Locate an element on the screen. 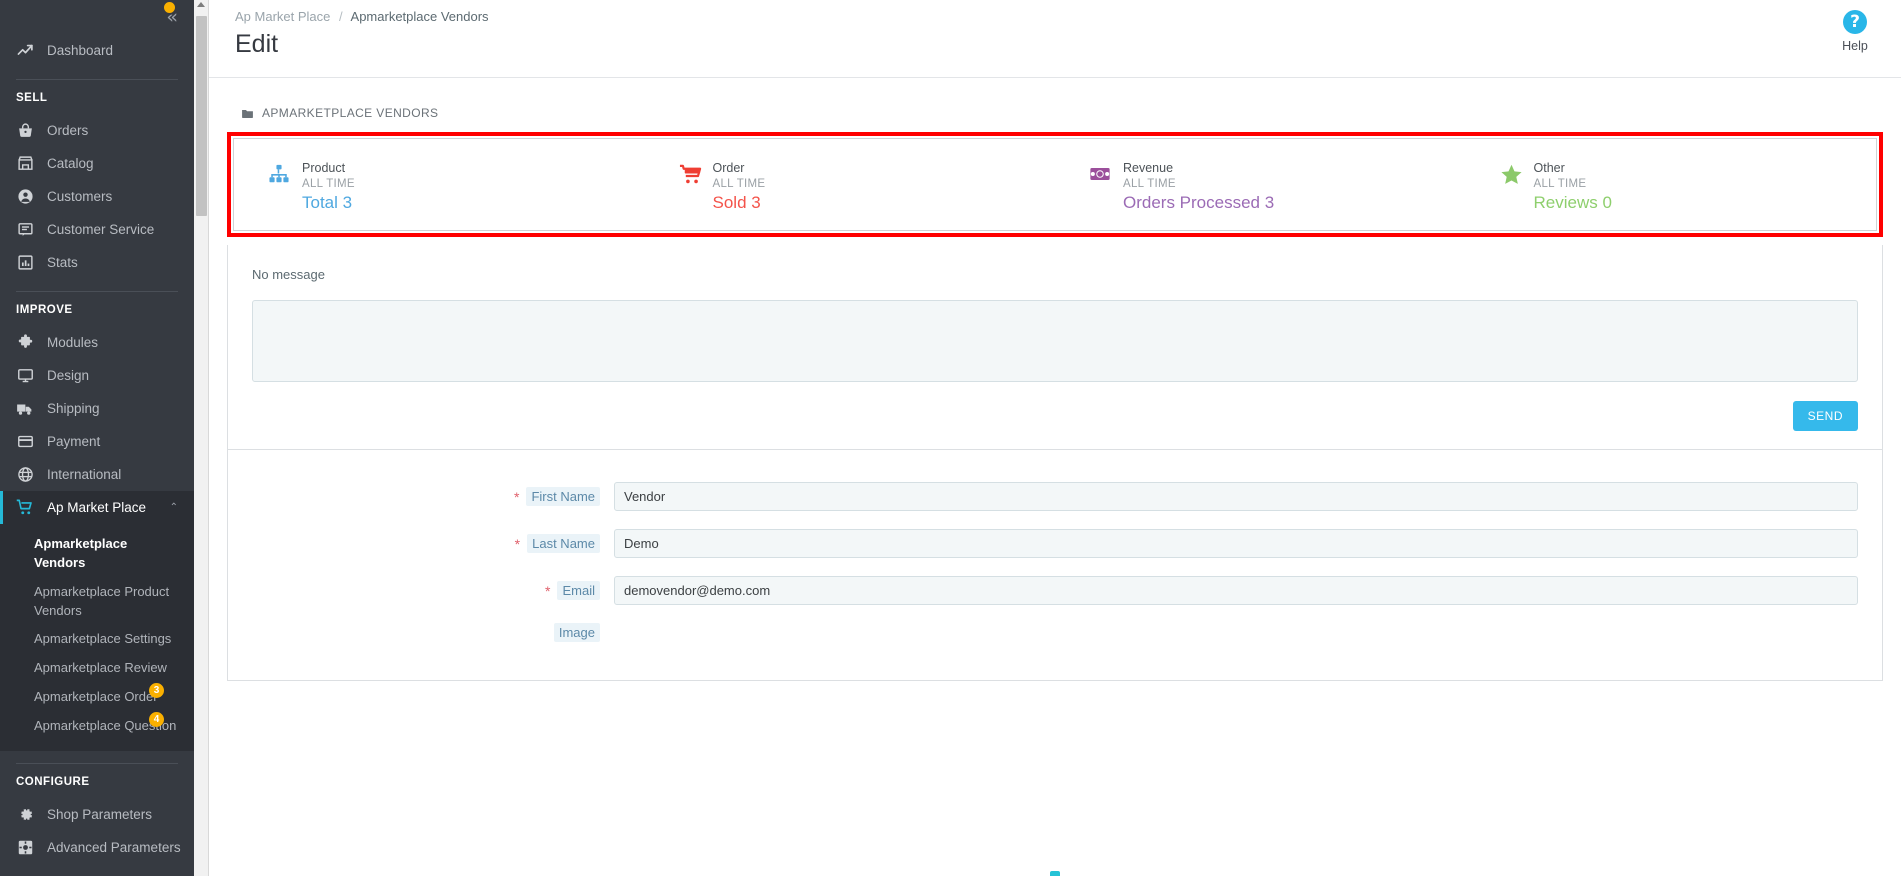 This screenshot has height=876, width=1901. sidebar-item-customer-service: Customer Service is located at coordinates (97, 229).